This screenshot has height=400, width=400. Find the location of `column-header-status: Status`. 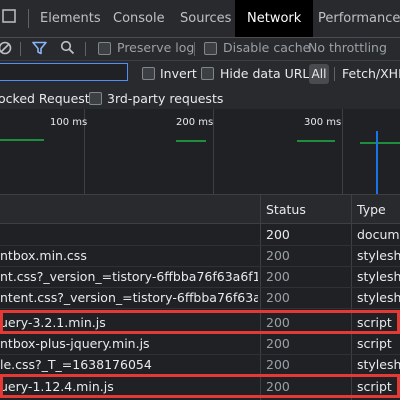

column-header-status: Status is located at coordinates (286, 209).